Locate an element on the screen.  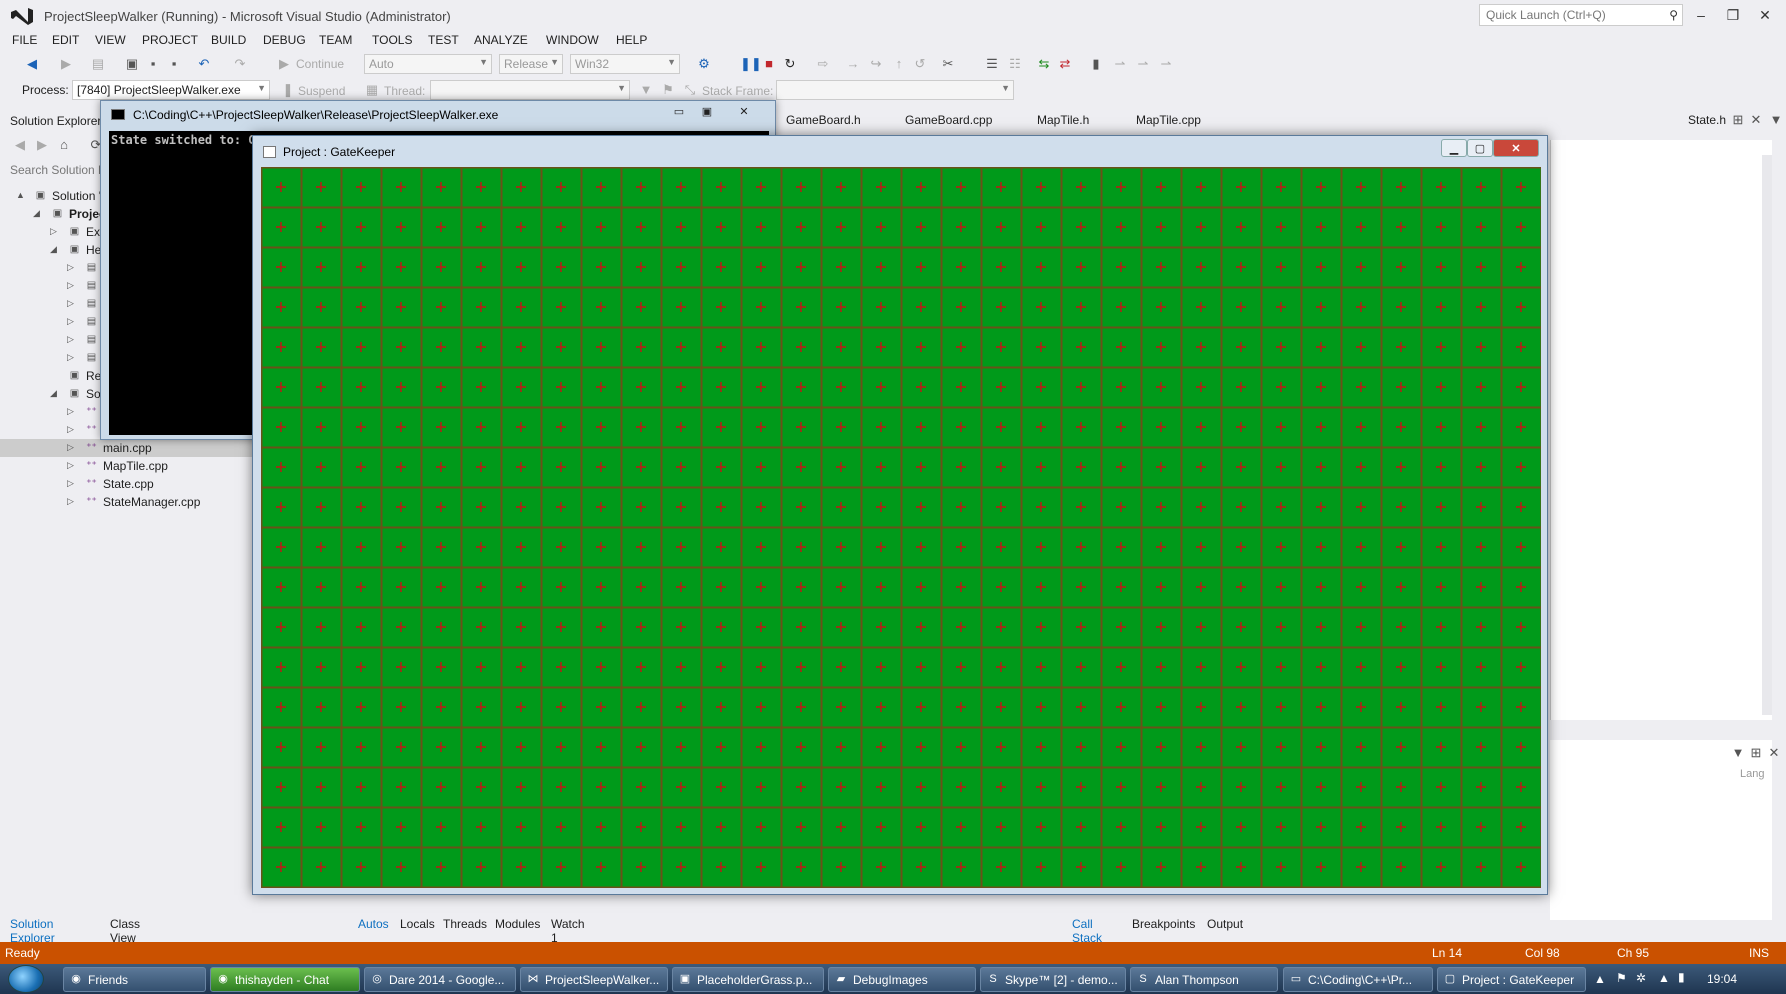
menu-test: TEST is located at coordinates (443, 40).